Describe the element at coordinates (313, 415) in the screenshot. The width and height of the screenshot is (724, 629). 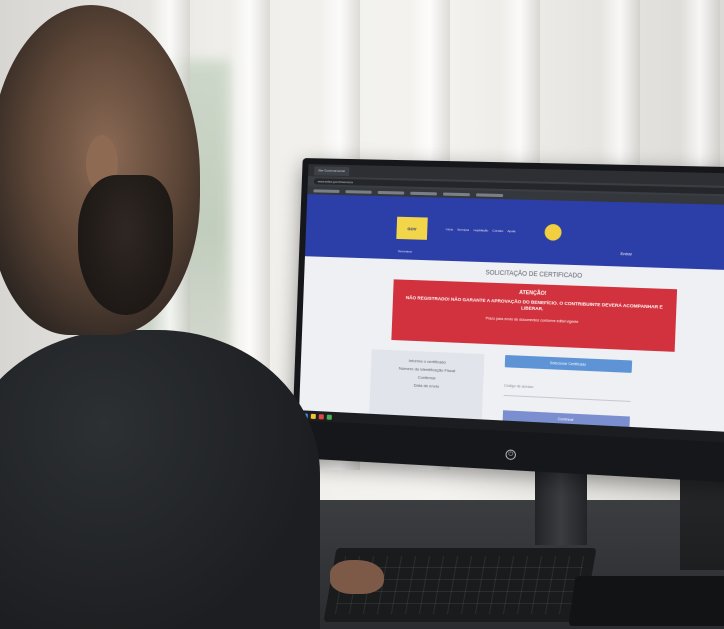
I see `folder-icon` at that location.